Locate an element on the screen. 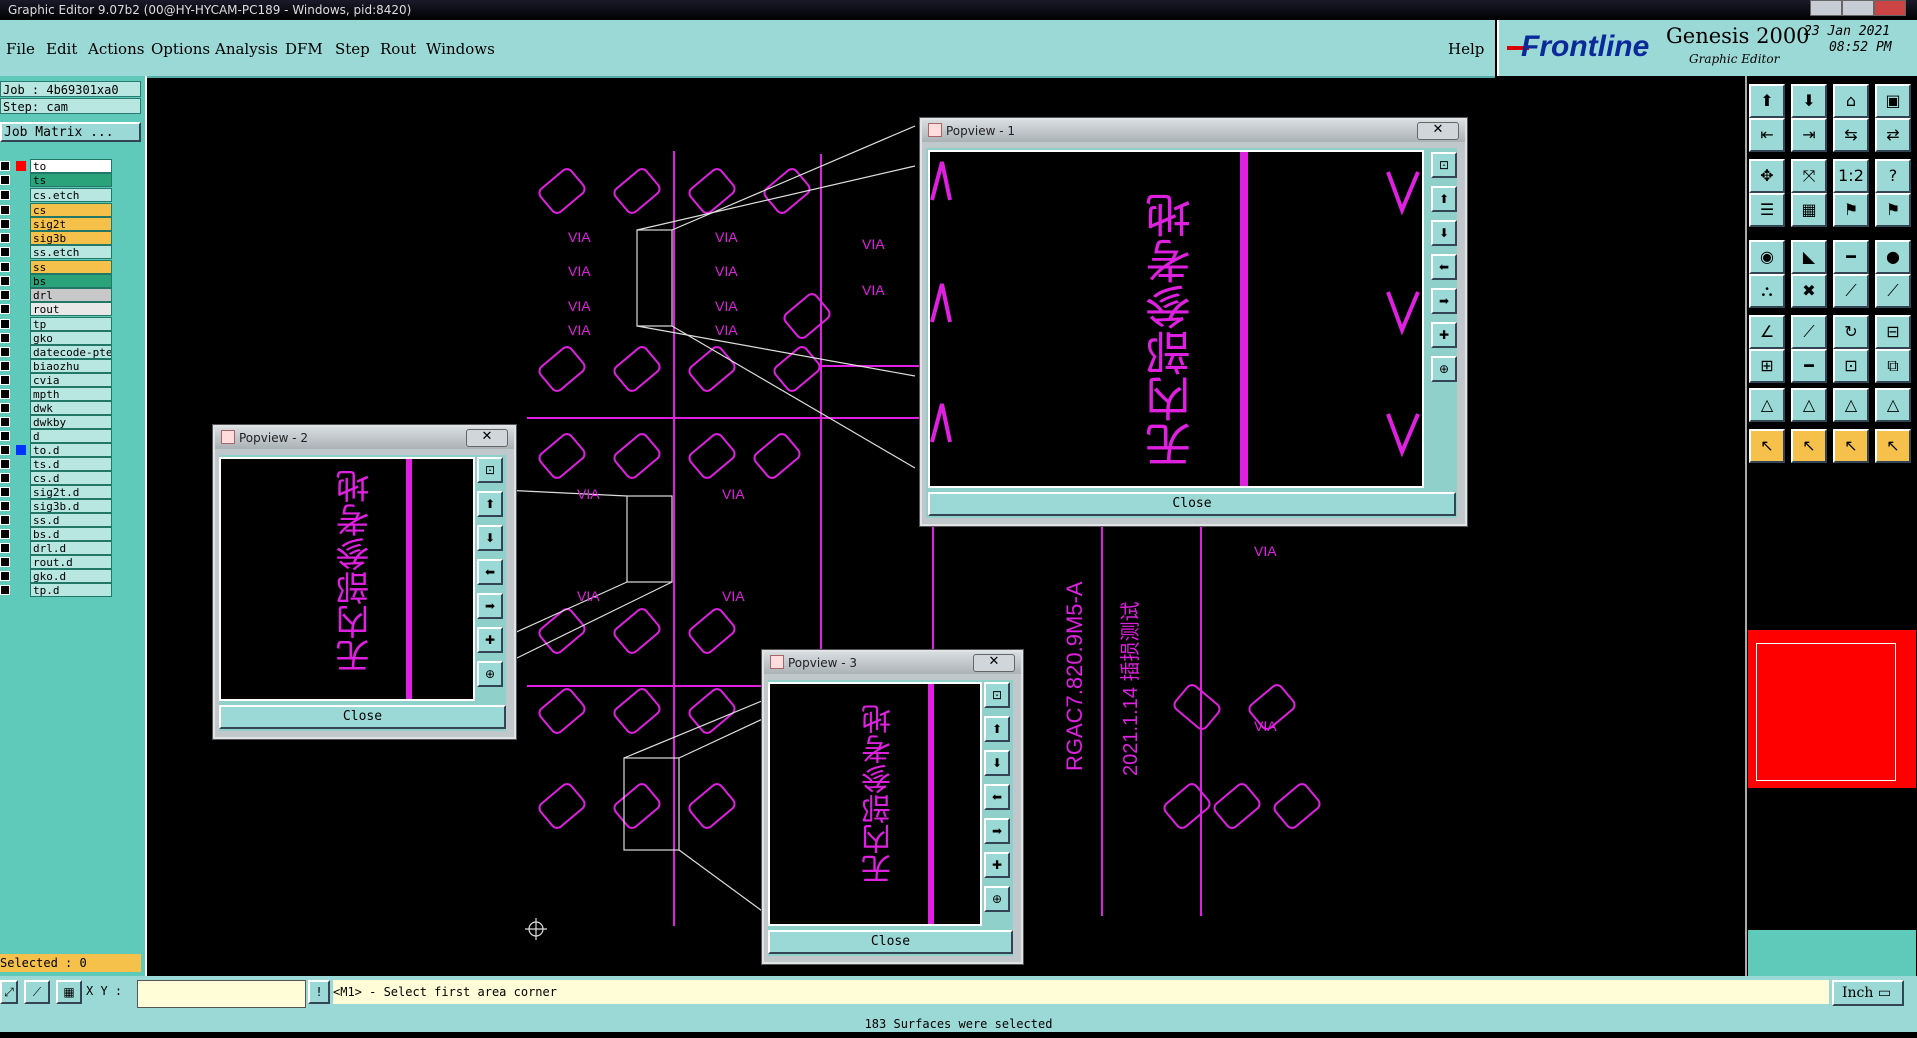 The width and height of the screenshot is (1917, 1038). delete-icon: ✖ is located at coordinates (1809, 291).